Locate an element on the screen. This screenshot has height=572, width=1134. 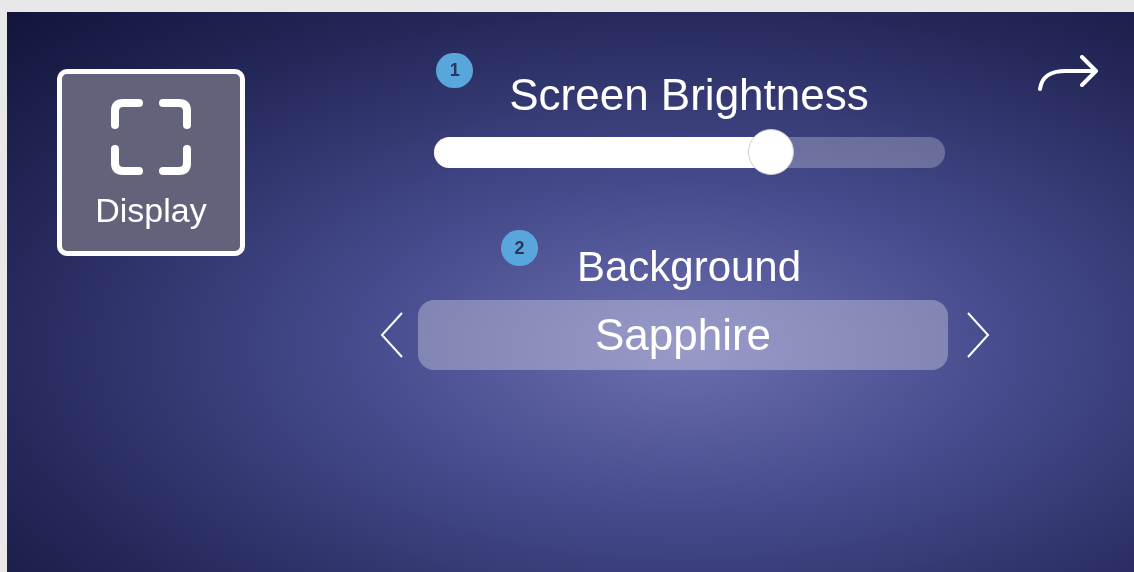
callout-badge: 1 is located at coordinates (455, 70).